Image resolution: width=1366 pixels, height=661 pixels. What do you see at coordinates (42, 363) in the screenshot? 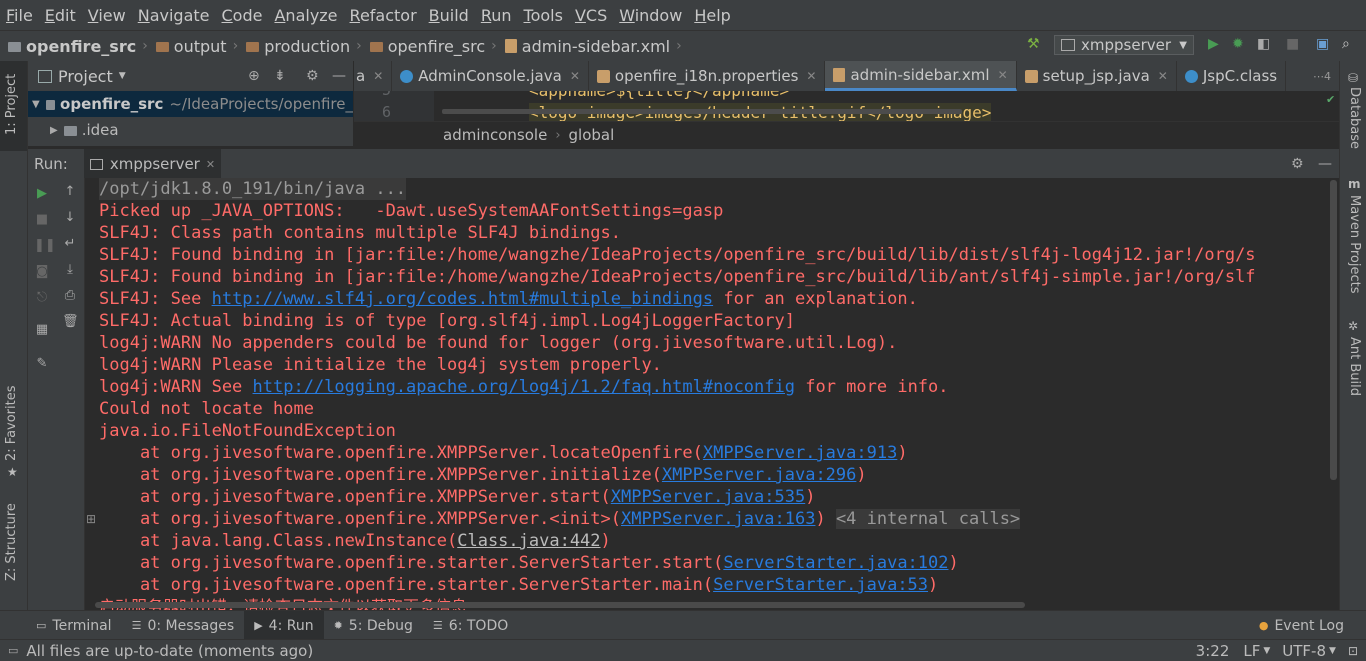
I see `pin-icon: ✎` at bounding box center [42, 363].